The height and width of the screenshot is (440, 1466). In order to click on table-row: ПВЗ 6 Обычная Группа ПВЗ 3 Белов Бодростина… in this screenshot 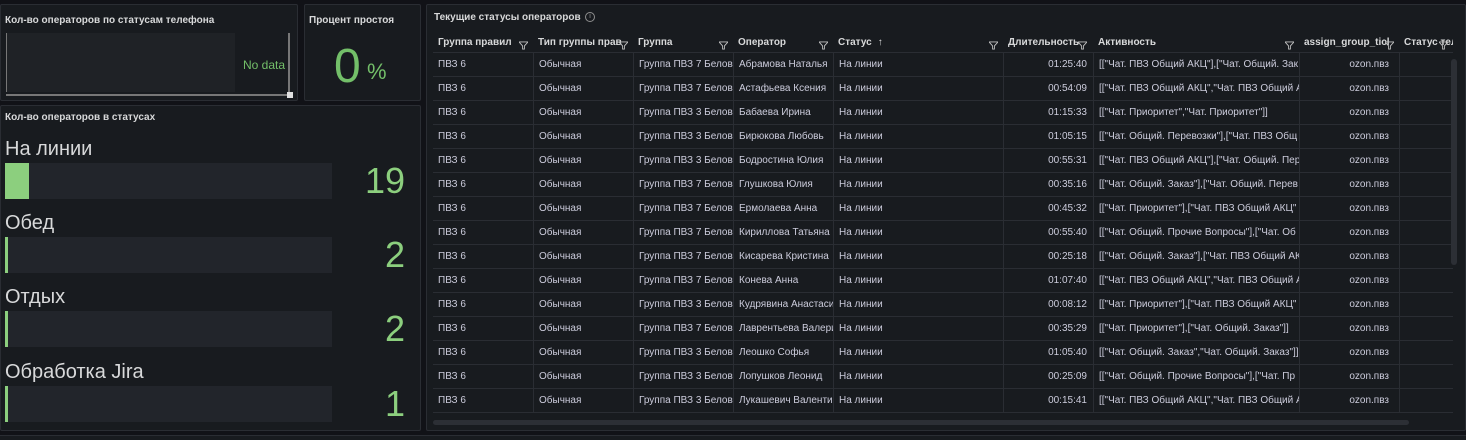, I will do `click(943, 161)`.